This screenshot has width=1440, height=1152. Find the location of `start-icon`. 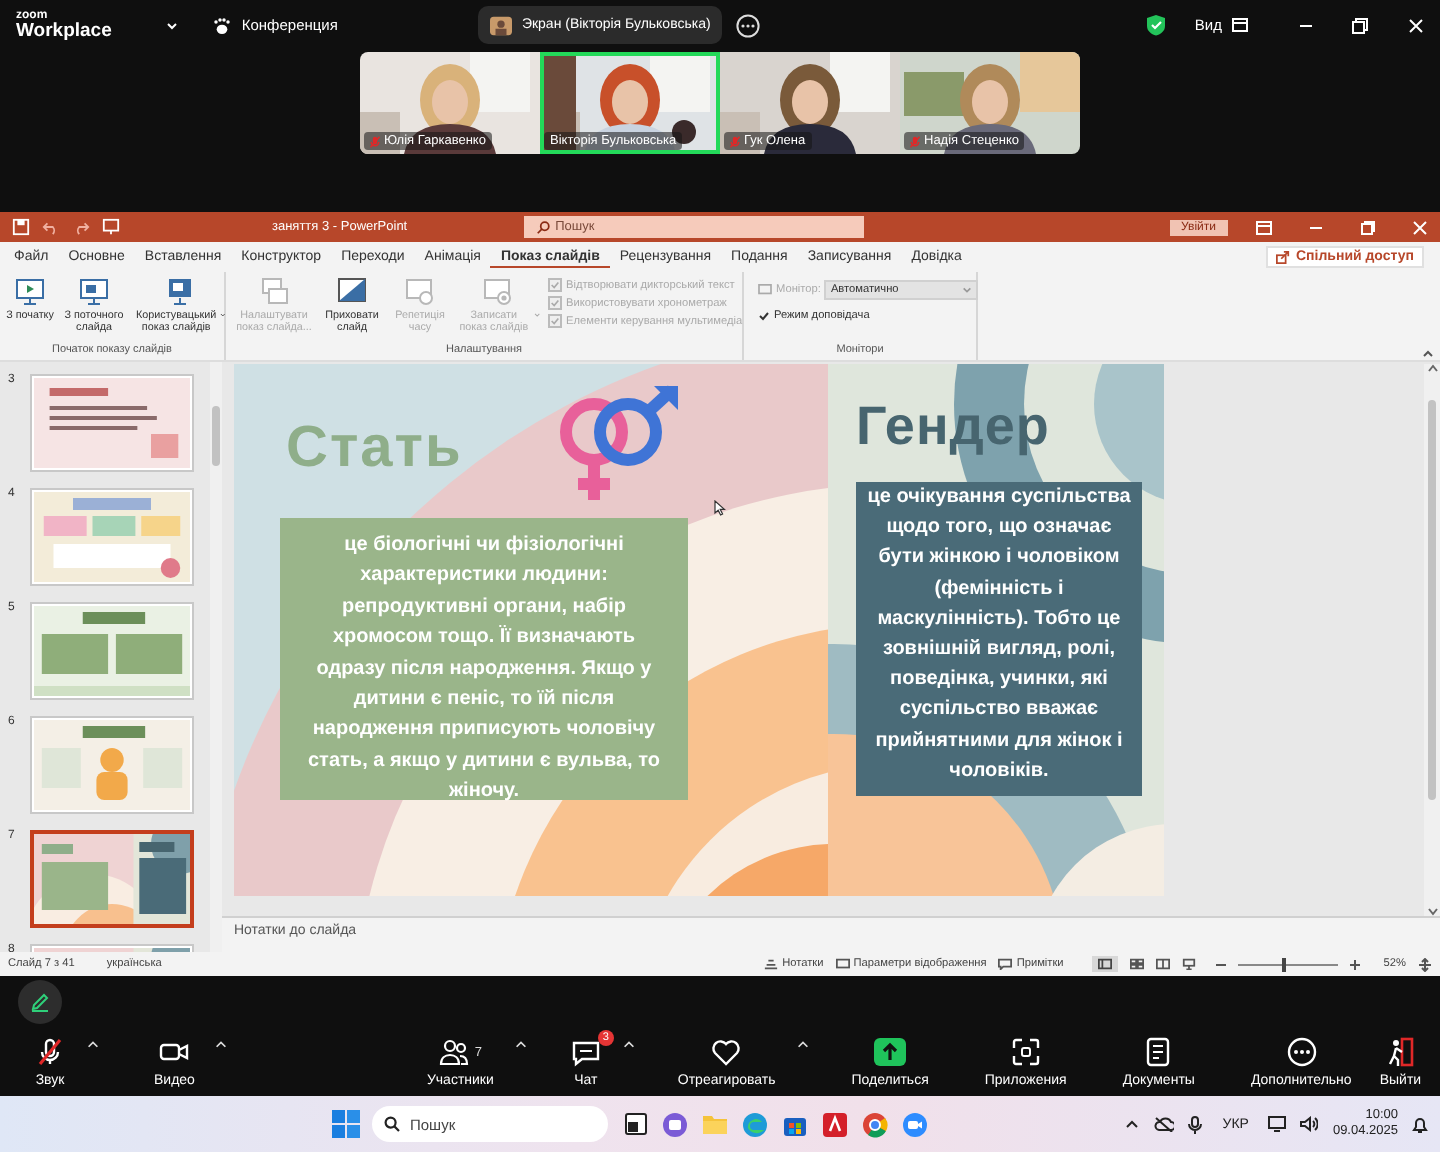

start-icon is located at coordinates (346, 1124).